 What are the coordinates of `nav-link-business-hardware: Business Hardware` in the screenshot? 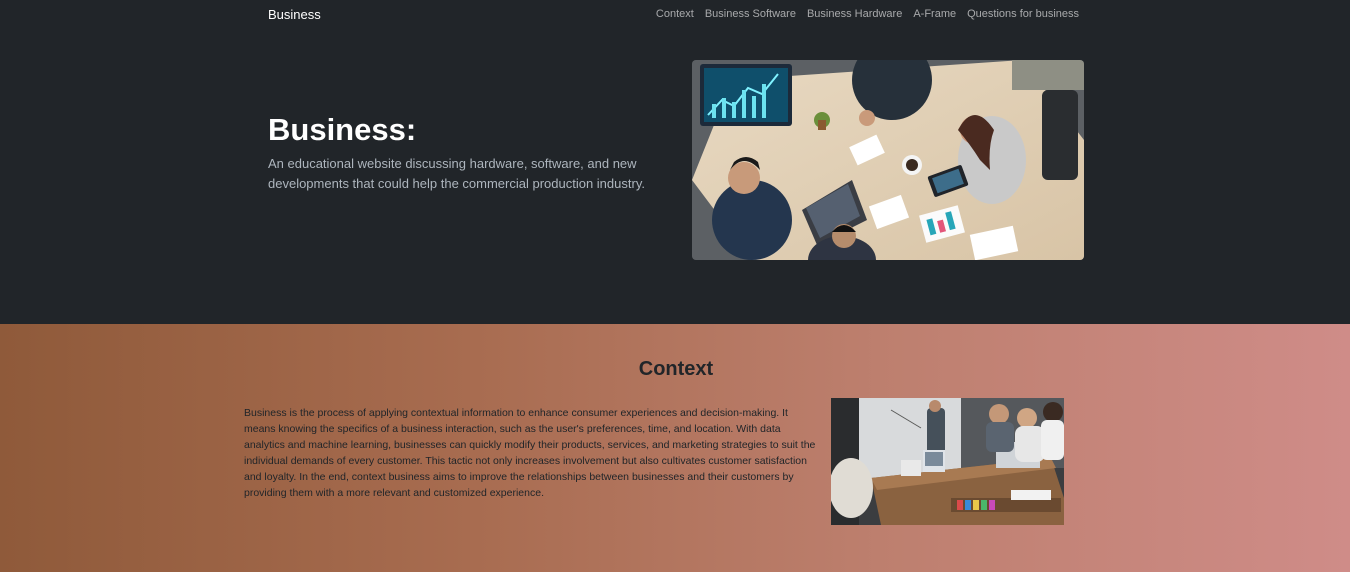 It's located at (854, 14).